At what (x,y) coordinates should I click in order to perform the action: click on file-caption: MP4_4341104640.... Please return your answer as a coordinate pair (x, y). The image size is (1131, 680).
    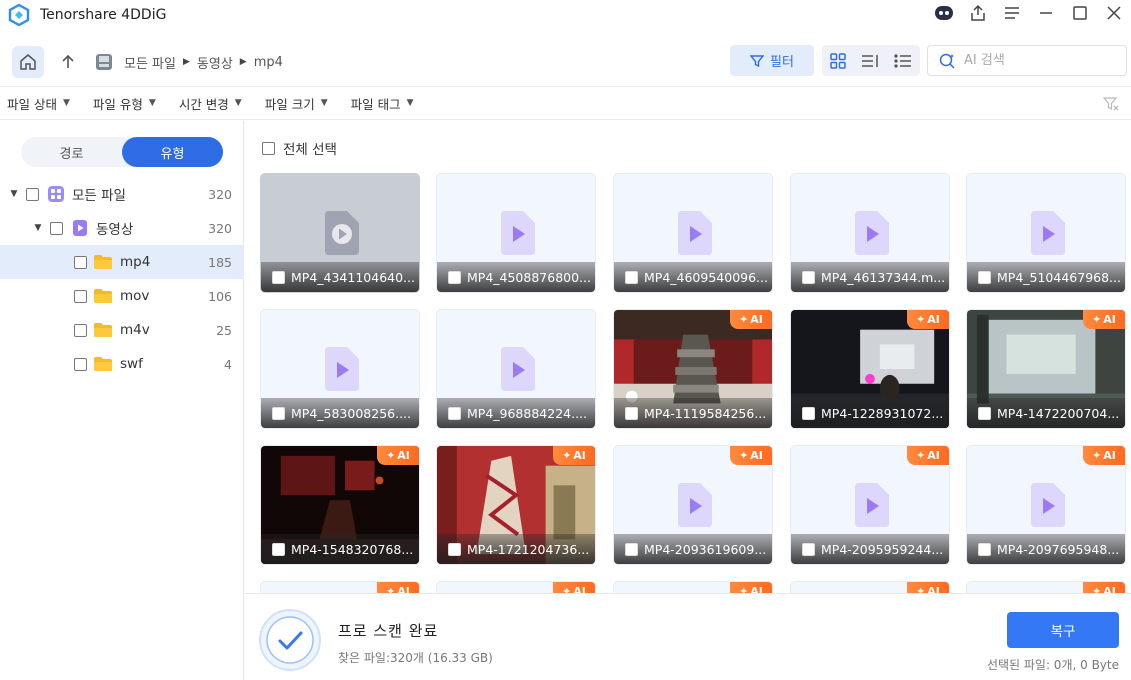
    Looking at the image, I should click on (340, 277).